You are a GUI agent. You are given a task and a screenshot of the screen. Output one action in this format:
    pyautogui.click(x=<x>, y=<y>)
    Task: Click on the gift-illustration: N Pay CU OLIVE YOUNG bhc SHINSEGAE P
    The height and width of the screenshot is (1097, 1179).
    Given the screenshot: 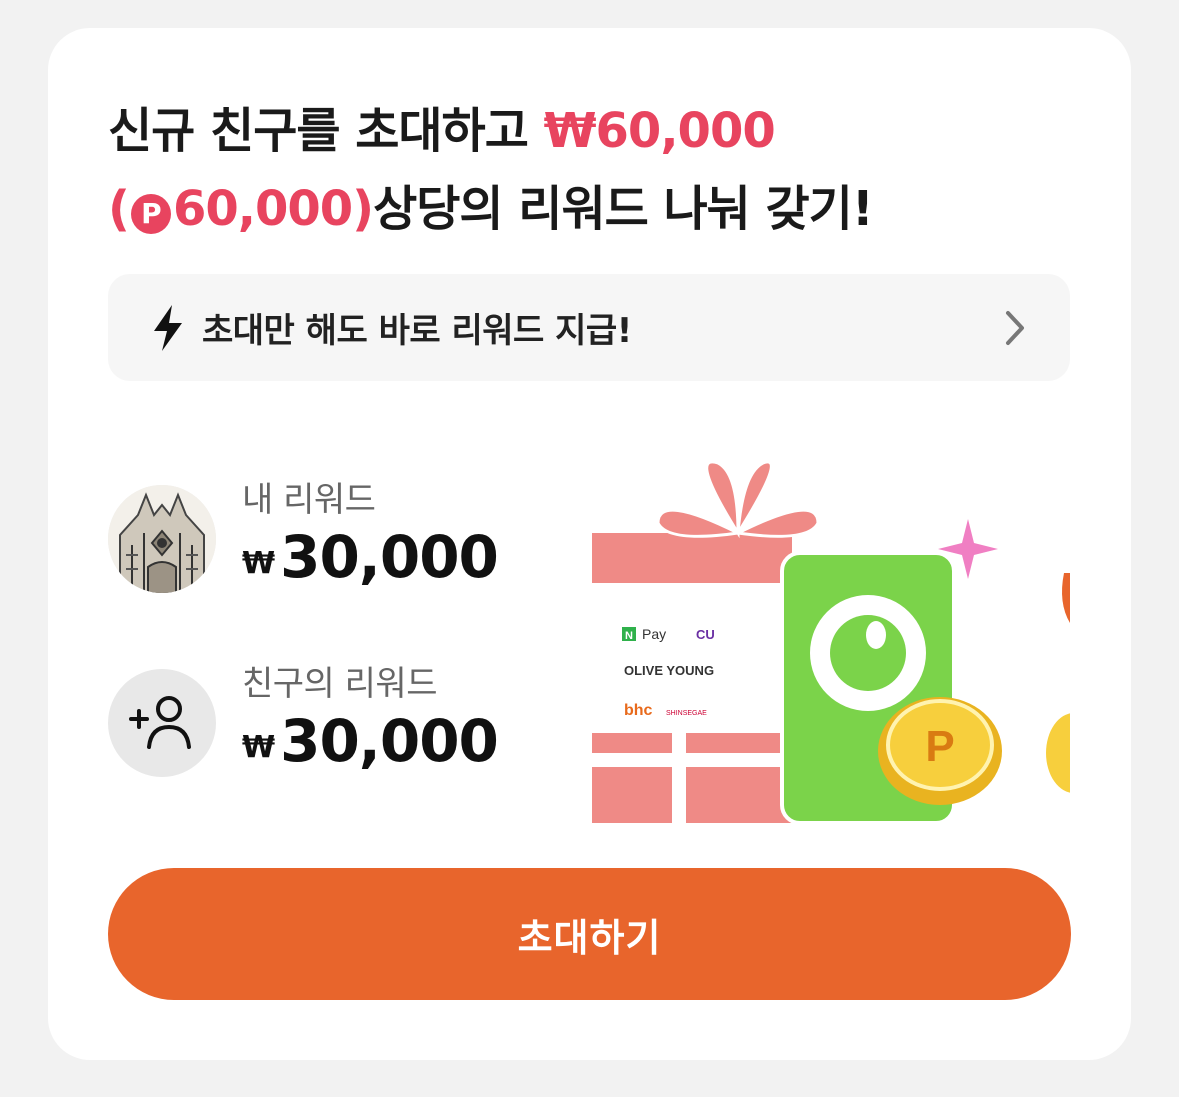 What is the action you would take?
    pyautogui.click(x=829, y=643)
    